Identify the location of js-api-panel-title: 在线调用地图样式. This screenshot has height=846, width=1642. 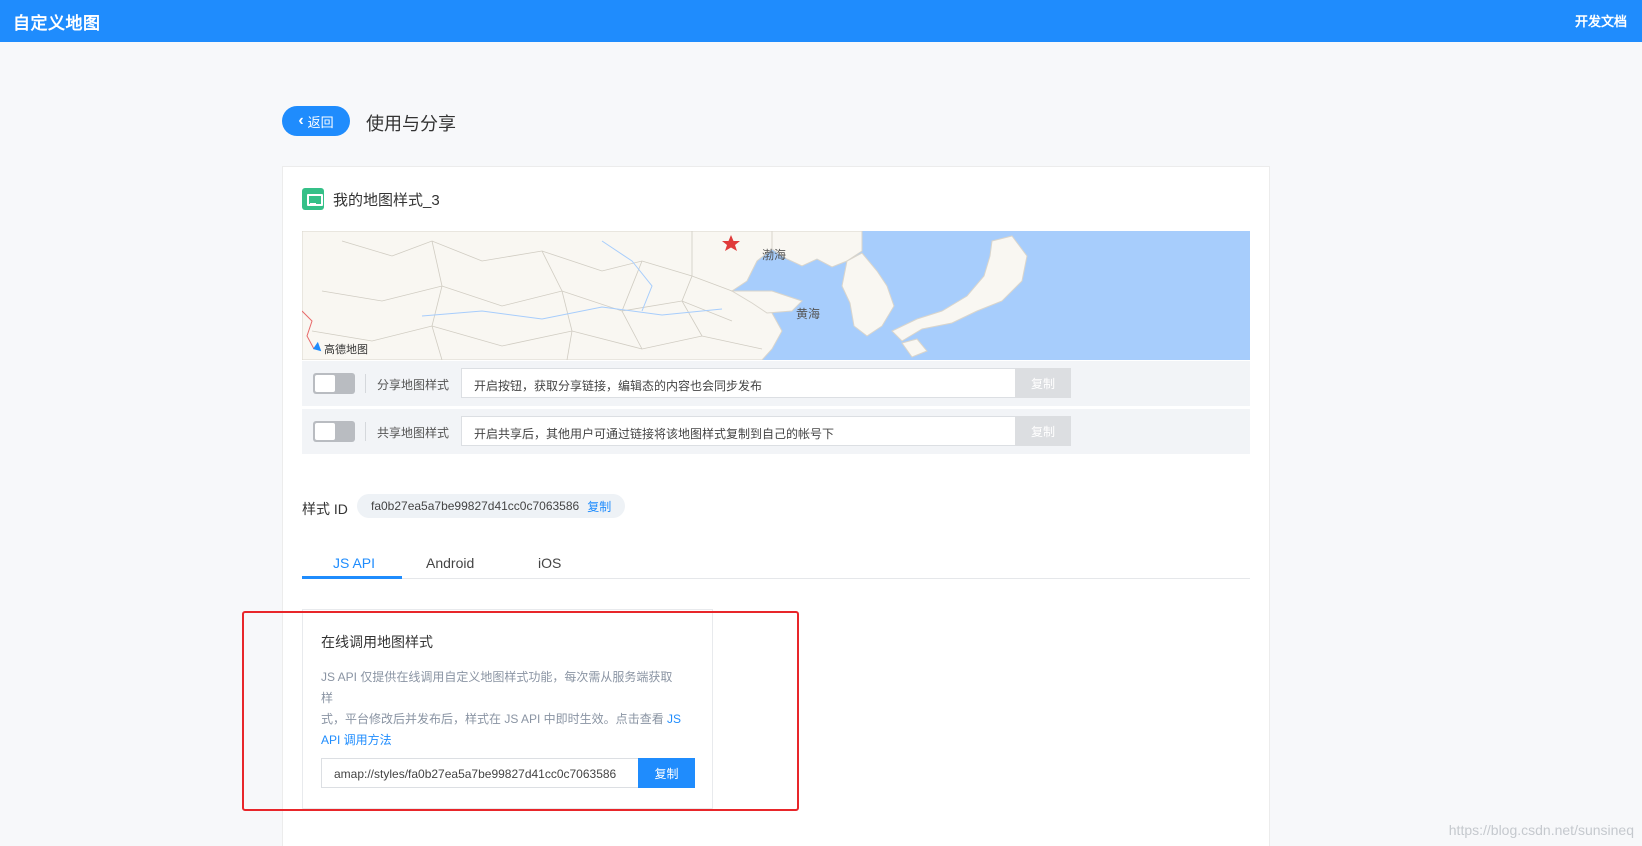
(377, 642).